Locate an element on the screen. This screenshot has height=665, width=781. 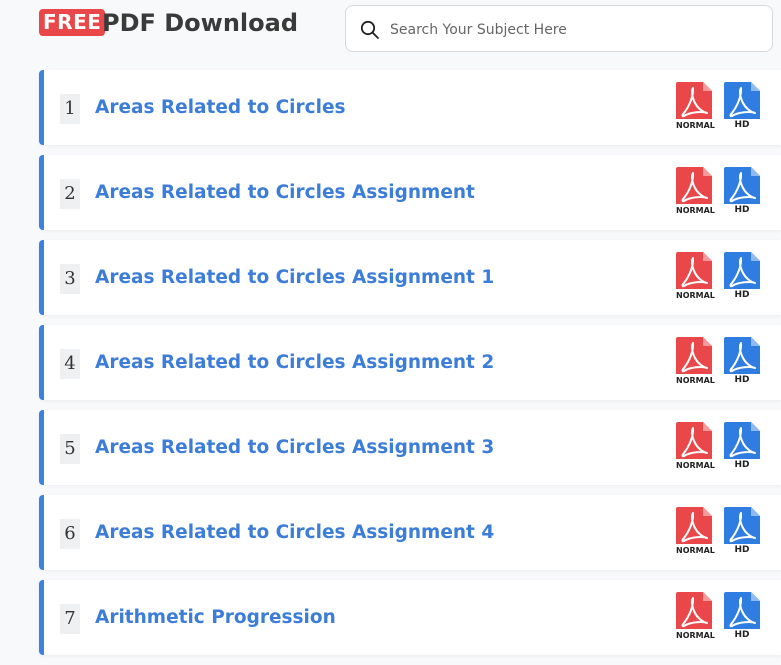
page-header: FREE PDF Download is located at coordinates (390, 31).